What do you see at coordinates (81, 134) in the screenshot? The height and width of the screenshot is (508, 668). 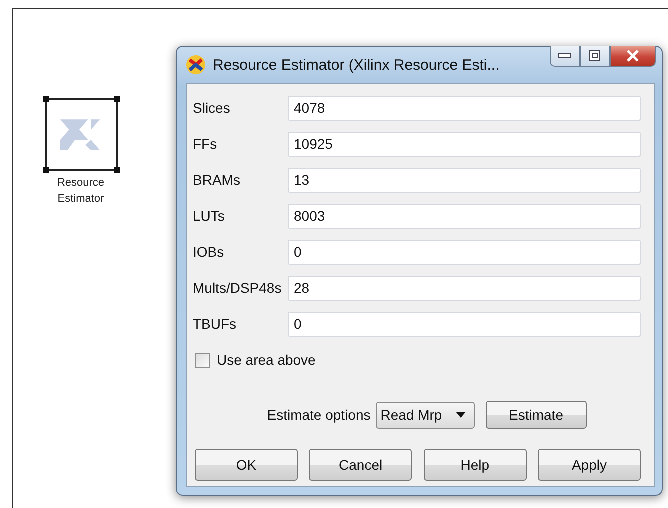 I see `block-symbol` at bounding box center [81, 134].